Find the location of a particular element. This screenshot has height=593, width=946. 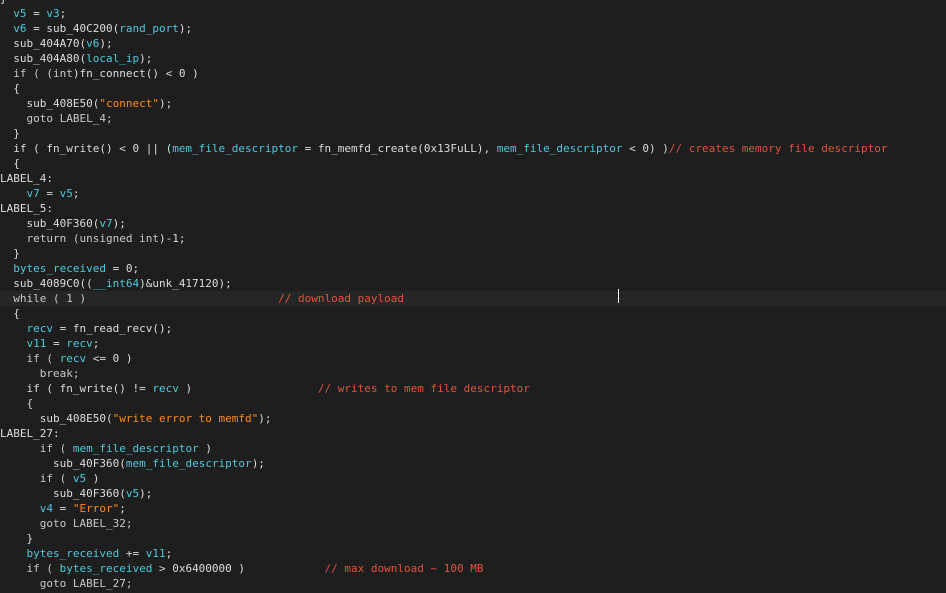

code-token: sub_408E50( is located at coordinates (50, 103).